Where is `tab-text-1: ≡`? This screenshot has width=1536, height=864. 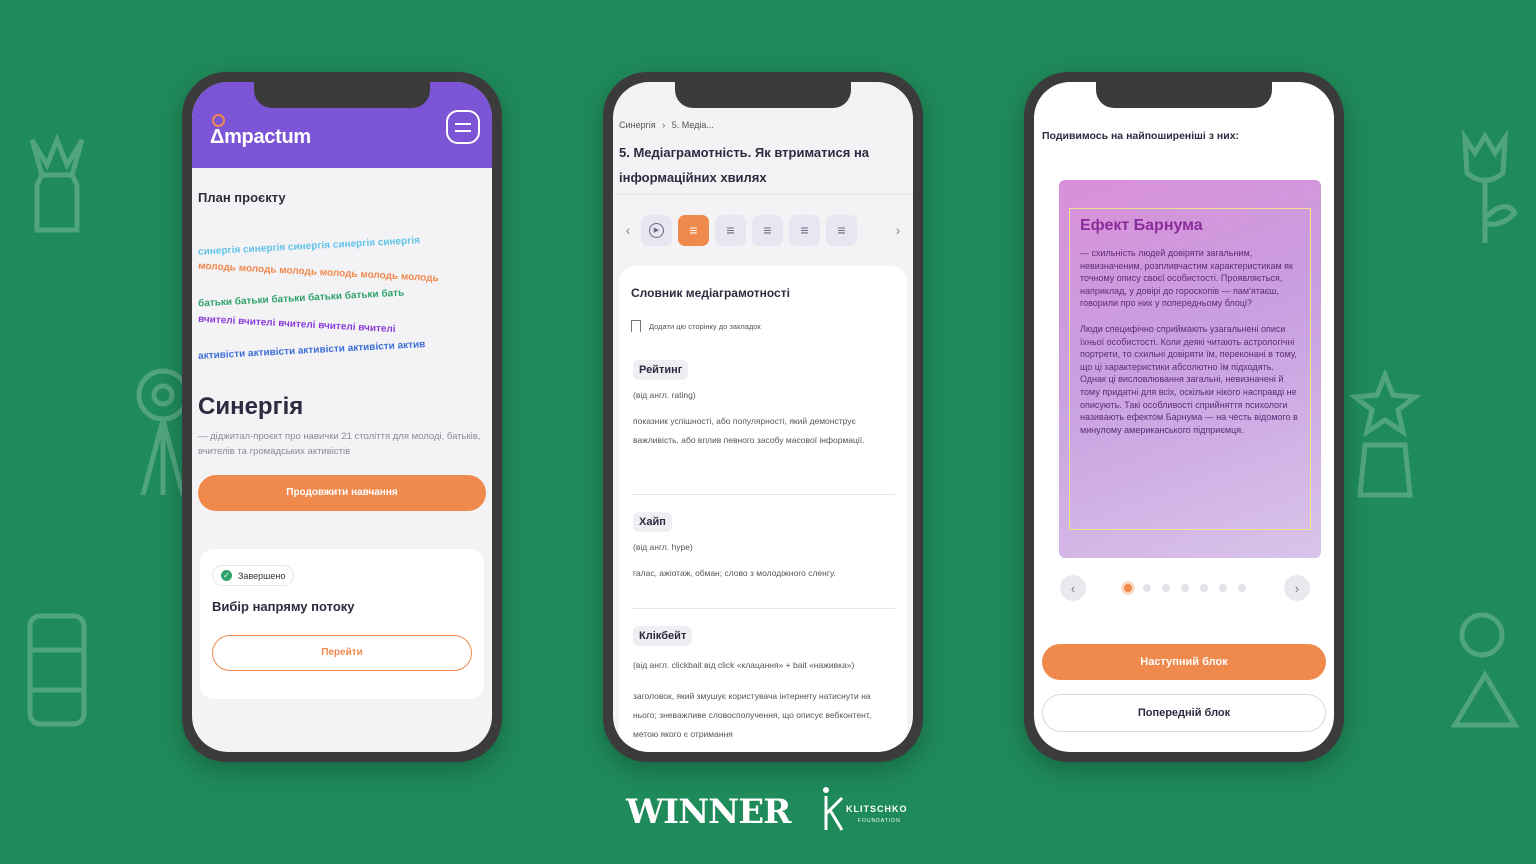
tab-text-1: ≡ is located at coordinates (693, 230).